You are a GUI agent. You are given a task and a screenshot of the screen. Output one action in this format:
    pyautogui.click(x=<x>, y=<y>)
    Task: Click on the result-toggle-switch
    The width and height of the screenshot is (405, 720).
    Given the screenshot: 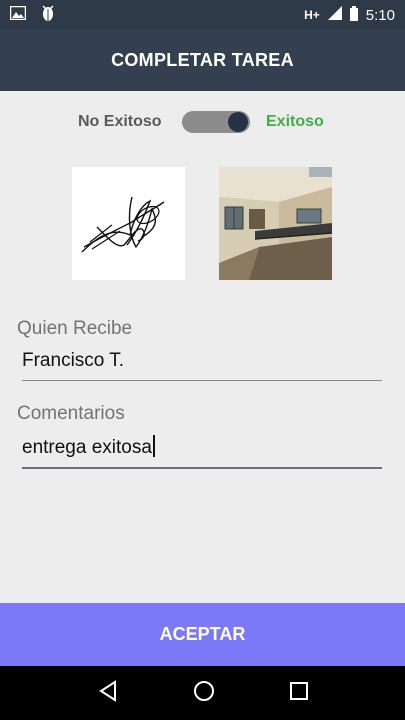 What is the action you would take?
    pyautogui.click(x=216, y=122)
    